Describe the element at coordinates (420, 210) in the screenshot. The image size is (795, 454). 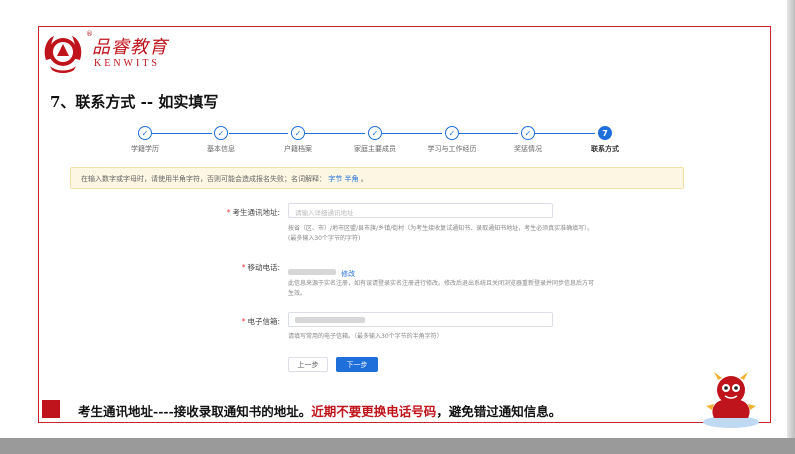
I see `address-input: 请输入详细通讯地址` at that location.